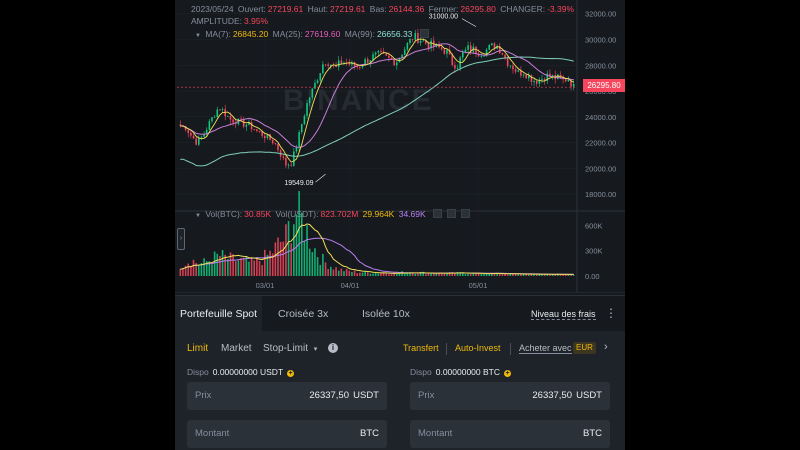  What do you see at coordinates (236, 348) in the screenshot?
I see `order-type-market: Market` at bounding box center [236, 348].